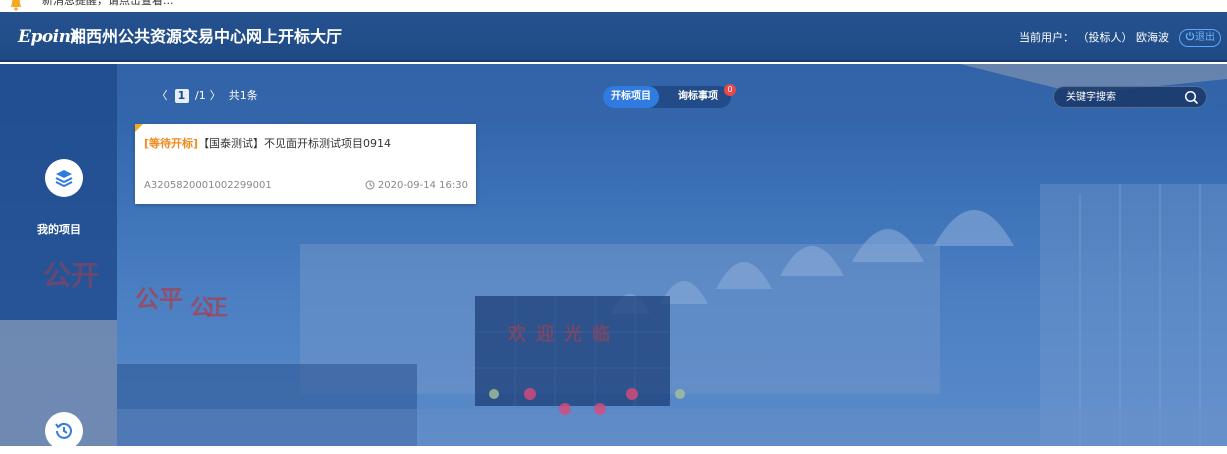  I want to click on sidebar: 我的项目 公开, so click(58, 257).